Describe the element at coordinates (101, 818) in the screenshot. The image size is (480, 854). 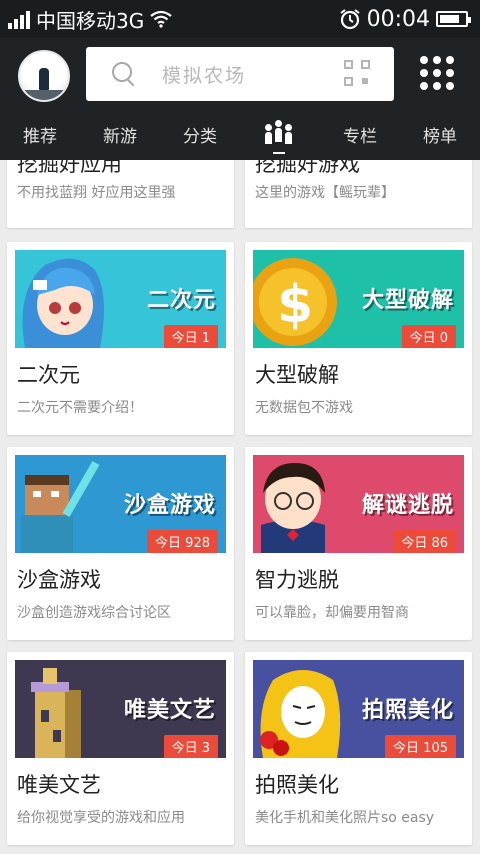
I see `card-subtitle: 给你视觉享受的游戏和应用` at that location.